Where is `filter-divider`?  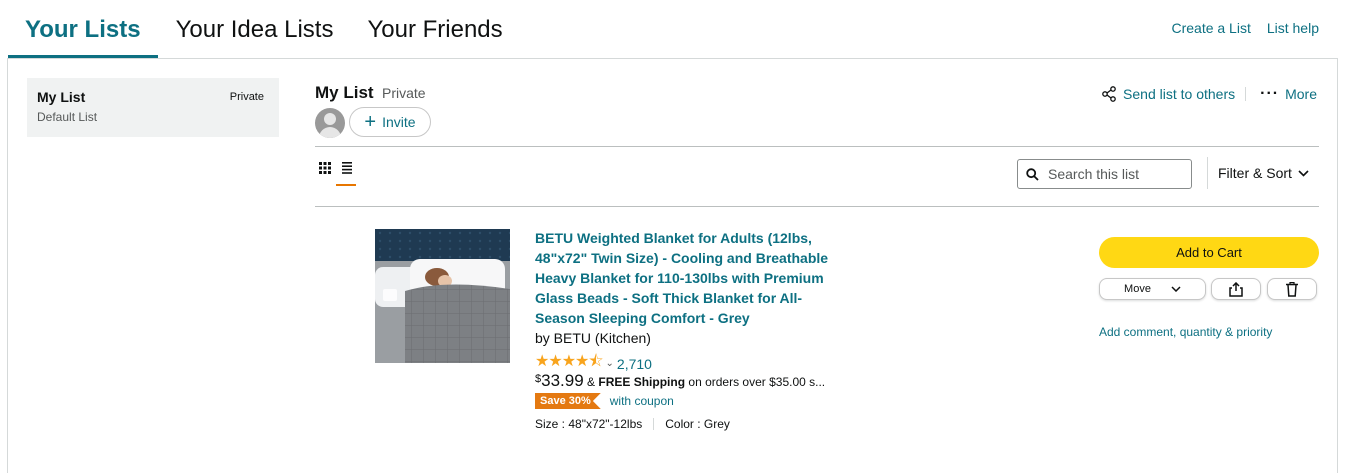
filter-divider is located at coordinates (1207, 173).